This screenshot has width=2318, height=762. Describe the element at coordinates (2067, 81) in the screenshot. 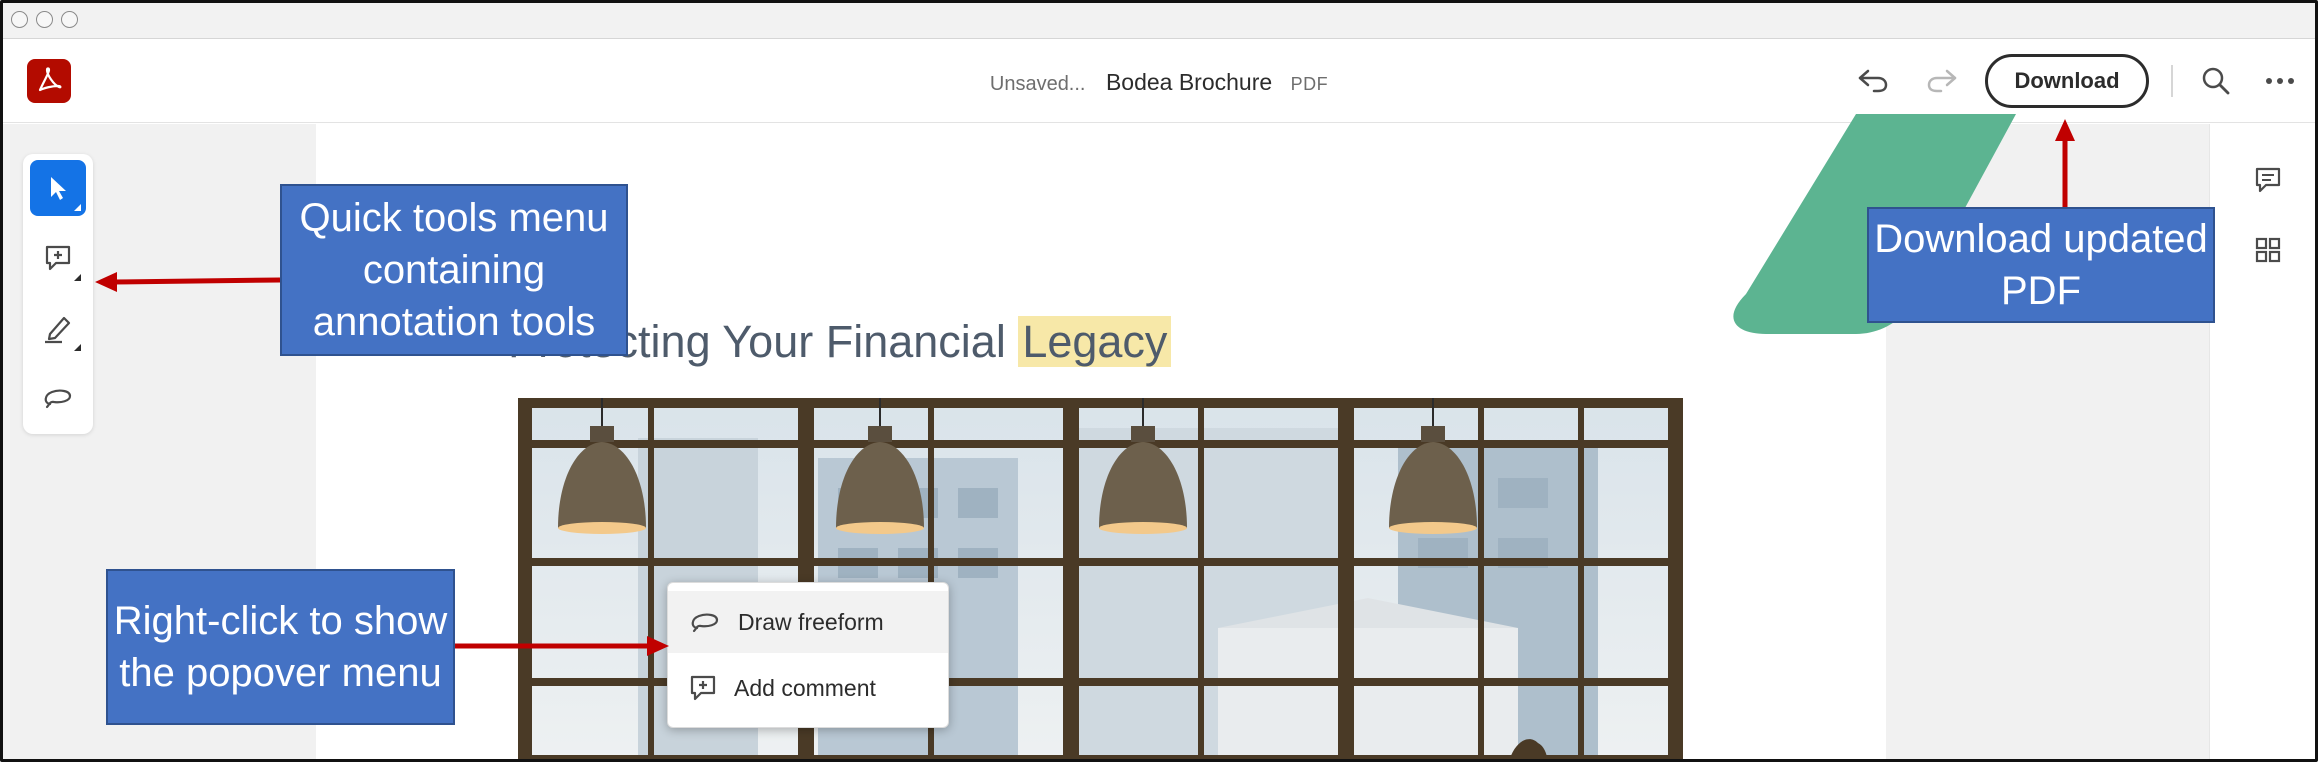

I see `download-button: Download` at that location.